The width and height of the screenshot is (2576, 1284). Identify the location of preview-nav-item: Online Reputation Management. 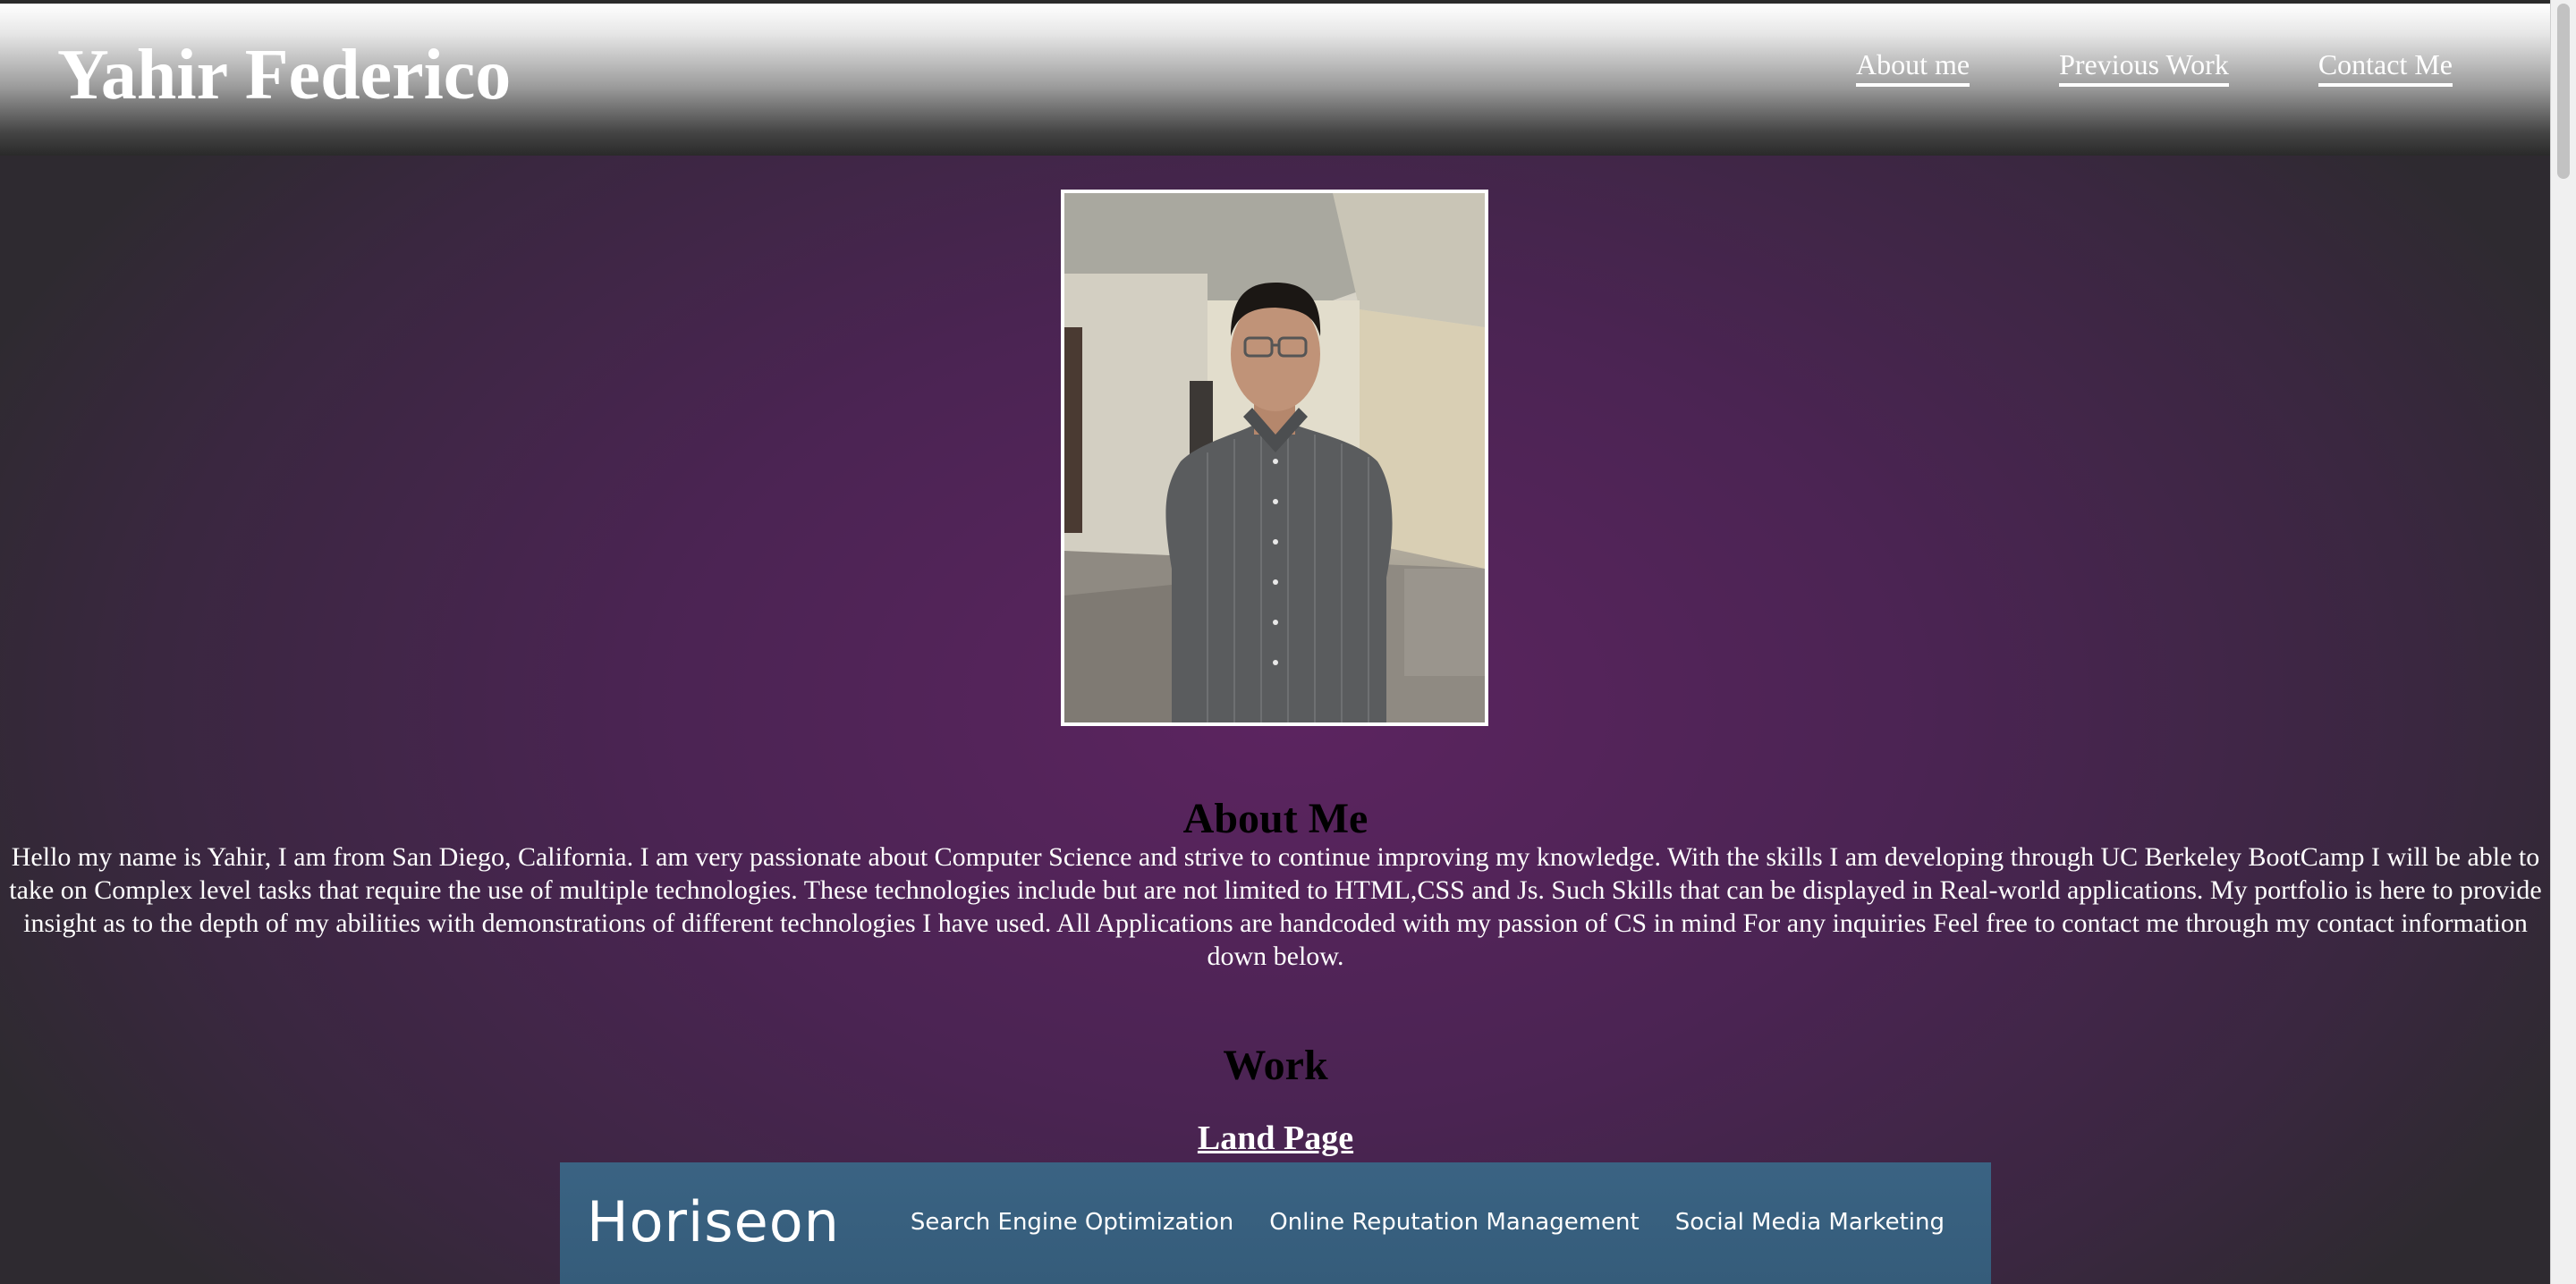
(1454, 1222).